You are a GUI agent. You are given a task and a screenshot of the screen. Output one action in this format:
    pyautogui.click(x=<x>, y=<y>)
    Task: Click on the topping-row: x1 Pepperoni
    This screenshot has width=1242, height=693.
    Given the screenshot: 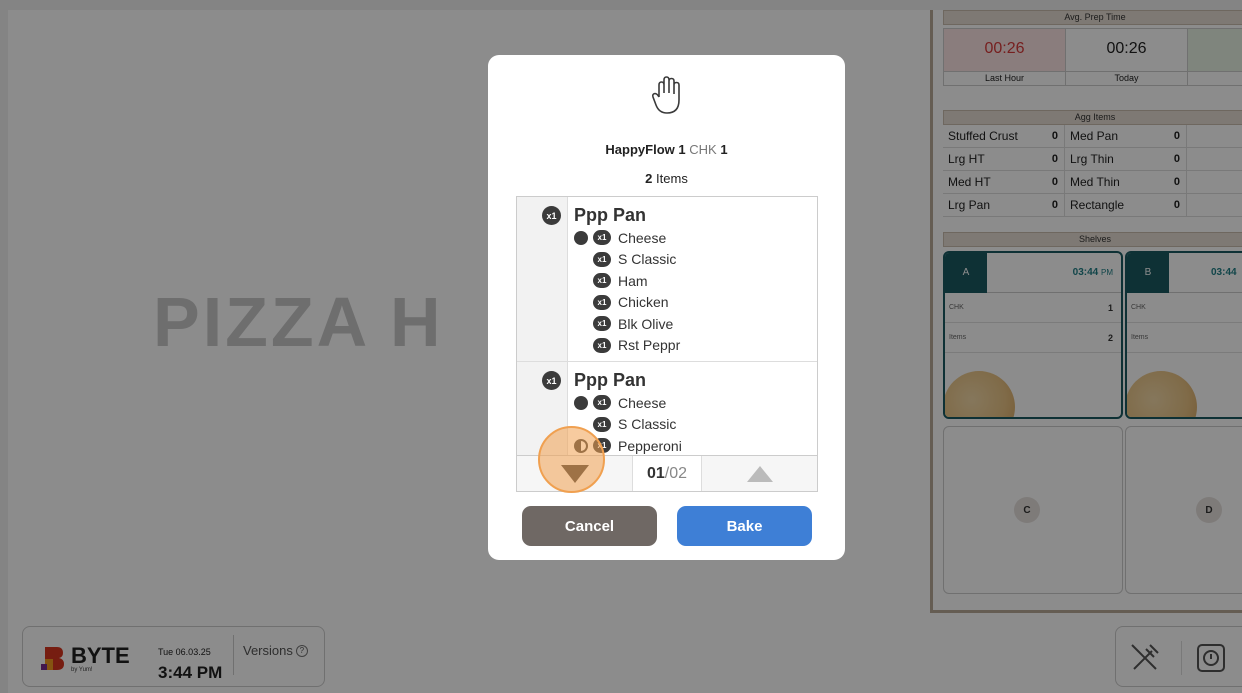 What is the action you would take?
    pyautogui.click(x=695, y=446)
    